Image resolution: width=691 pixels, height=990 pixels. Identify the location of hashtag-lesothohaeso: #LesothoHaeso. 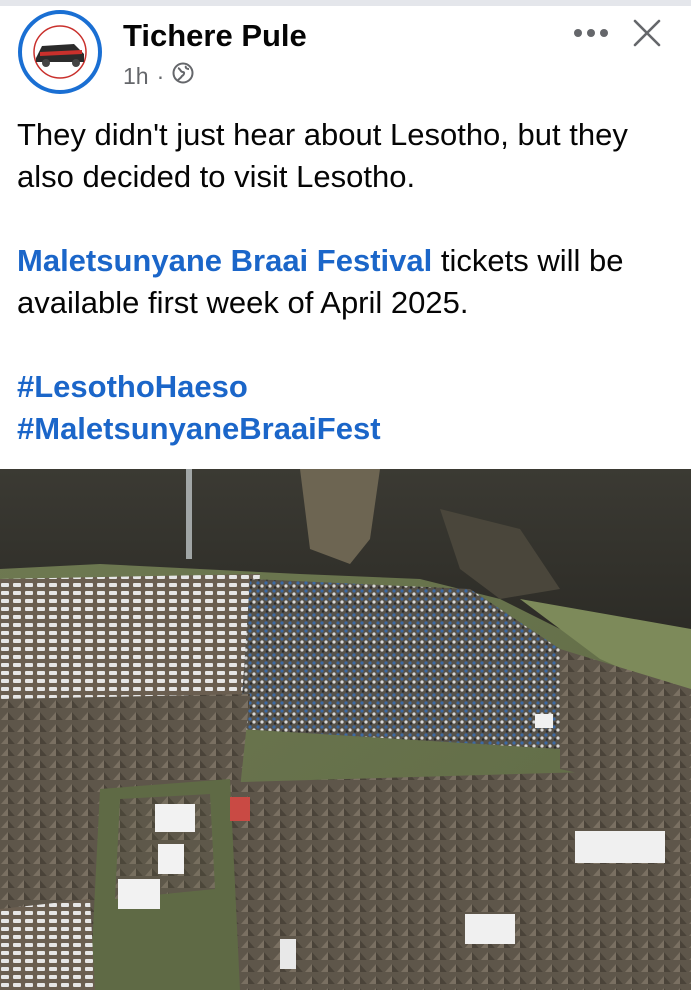
(132, 386).